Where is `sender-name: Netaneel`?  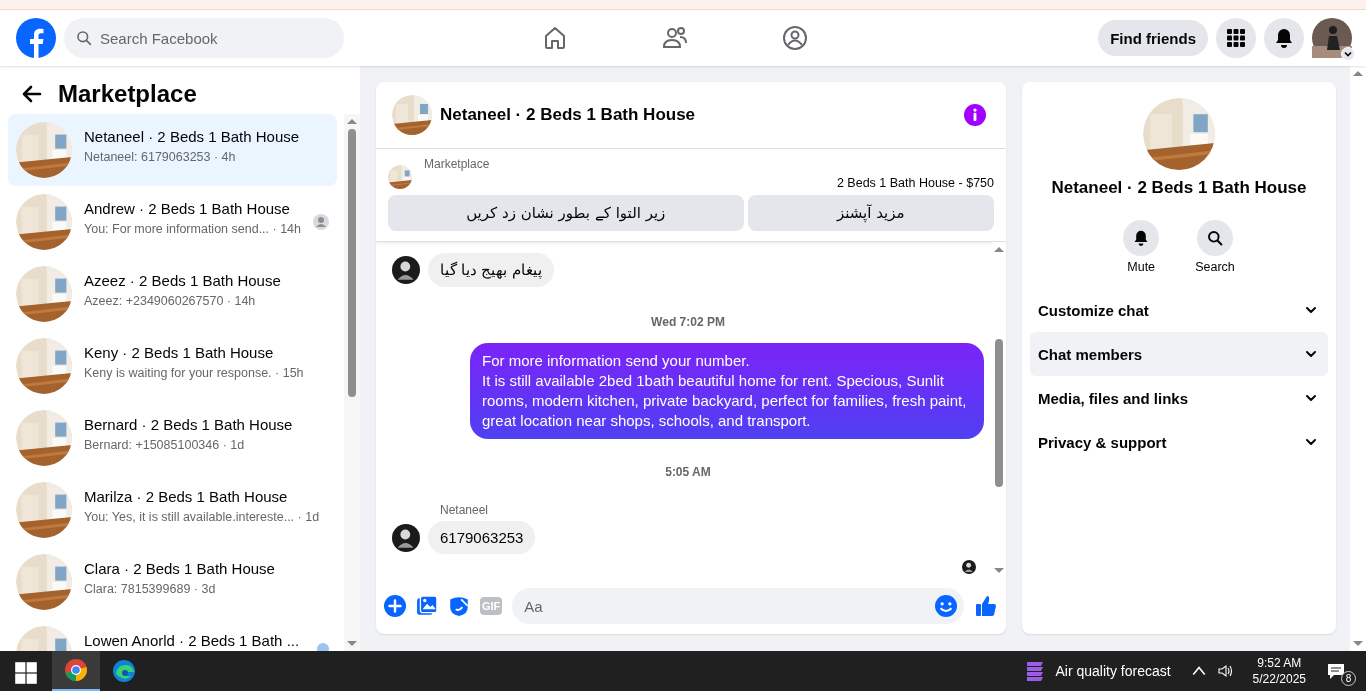
sender-name: Netaneel is located at coordinates (465, 510).